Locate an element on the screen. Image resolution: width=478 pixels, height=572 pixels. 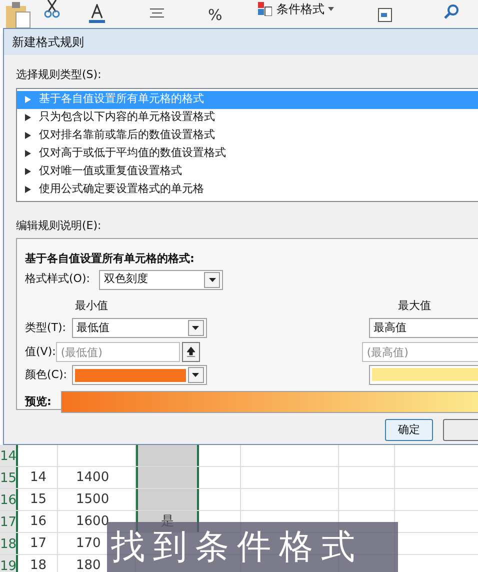
font-color-icon is located at coordinates (97, 14).